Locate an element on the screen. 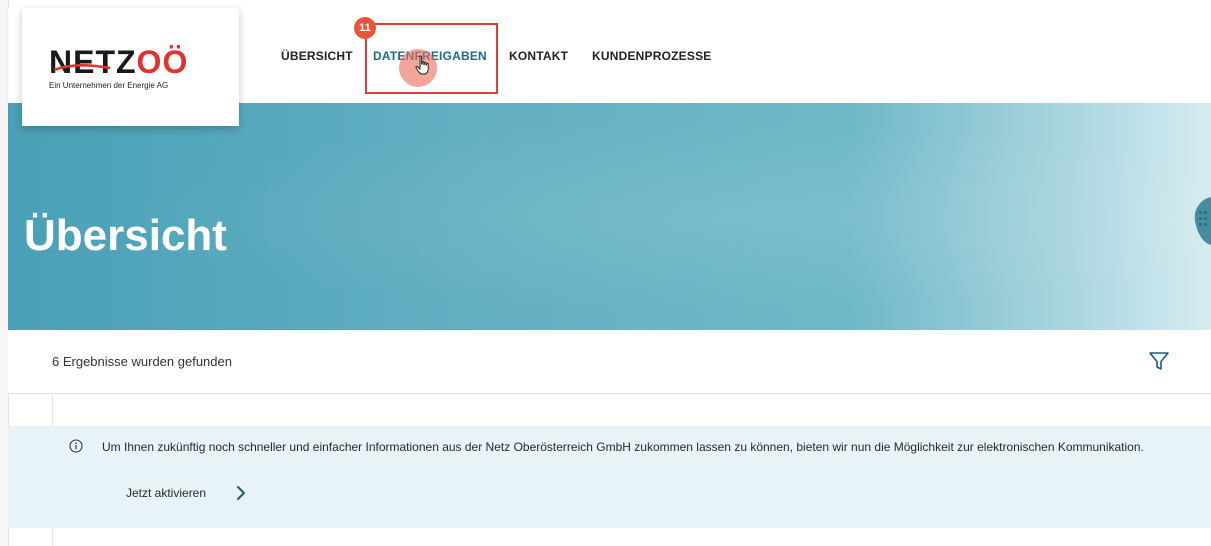 The height and width of the screenshot is (546, 1211). hero-decoration-icon is located at coordinates (1202, 221).